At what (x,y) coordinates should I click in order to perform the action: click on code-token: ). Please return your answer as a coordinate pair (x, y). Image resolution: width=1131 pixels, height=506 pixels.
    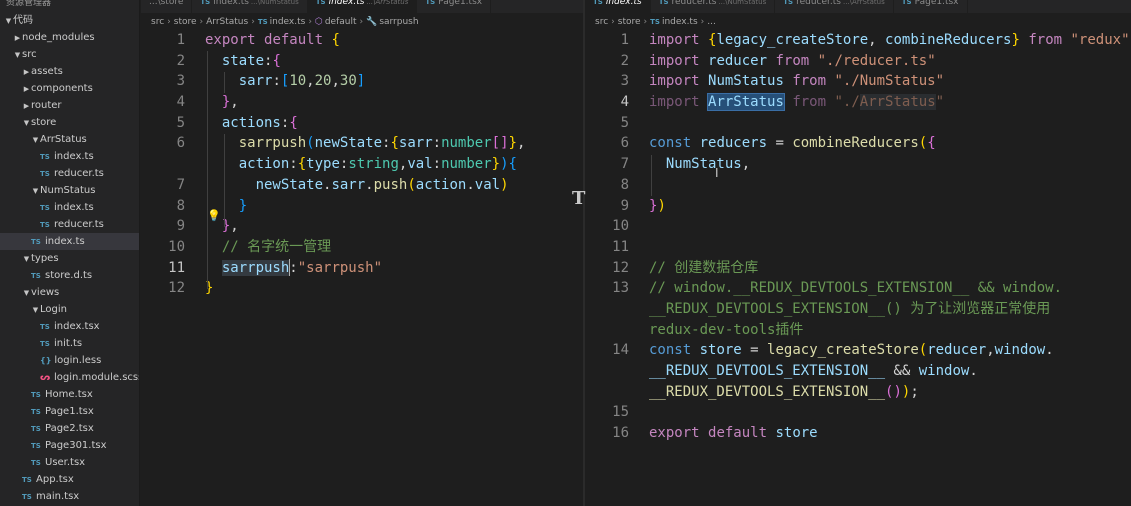
    Looking at the image, I should click on (661, 205).